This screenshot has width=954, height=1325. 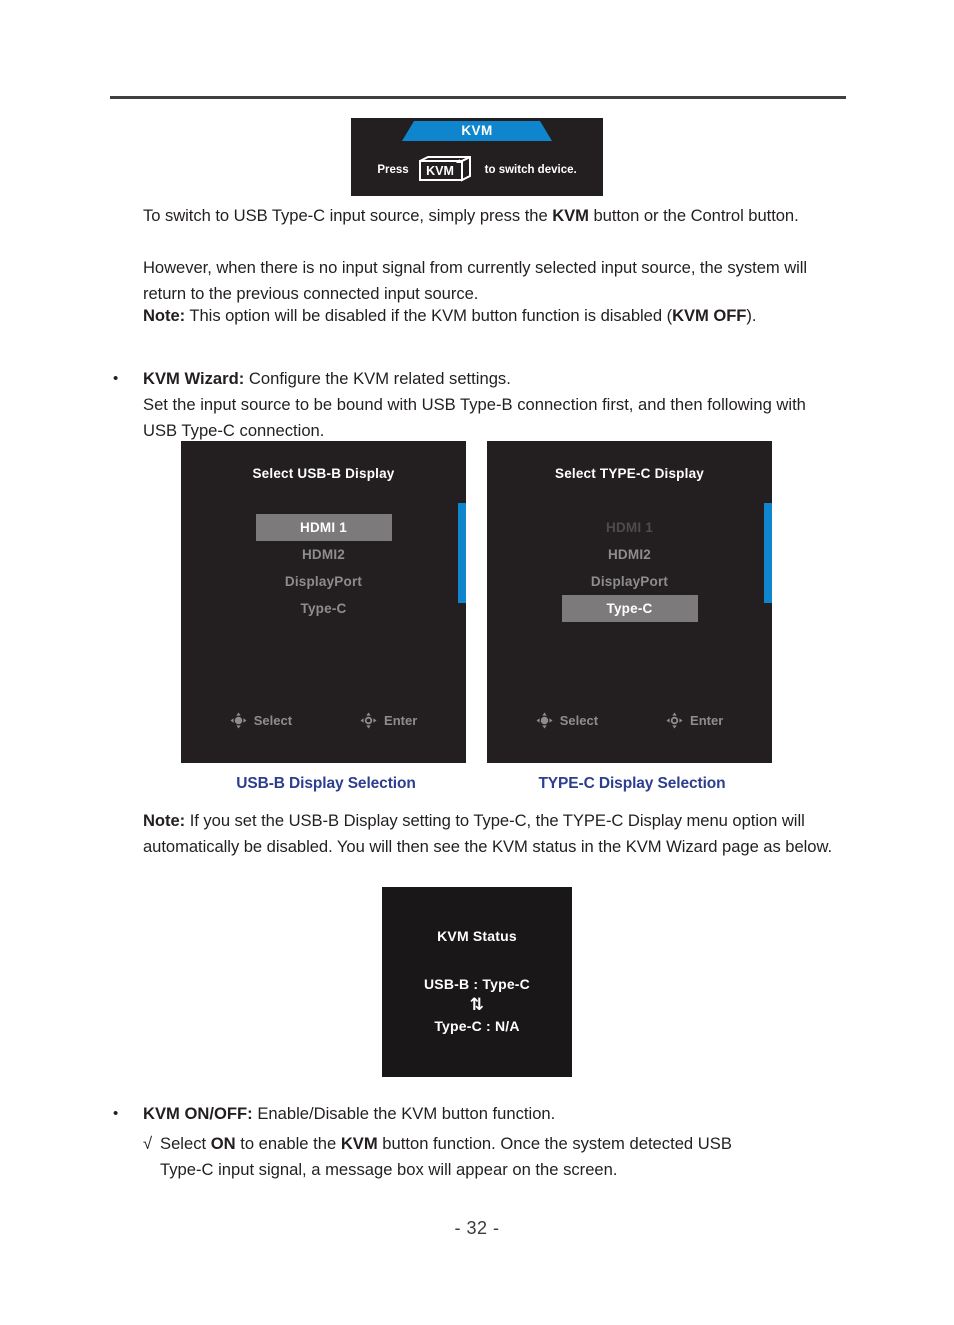 What do you see at coordinates (401, 720) in the screenshot?
I see `osd-usb-b-enter-label: Enter` at bounding box center [401, 720].